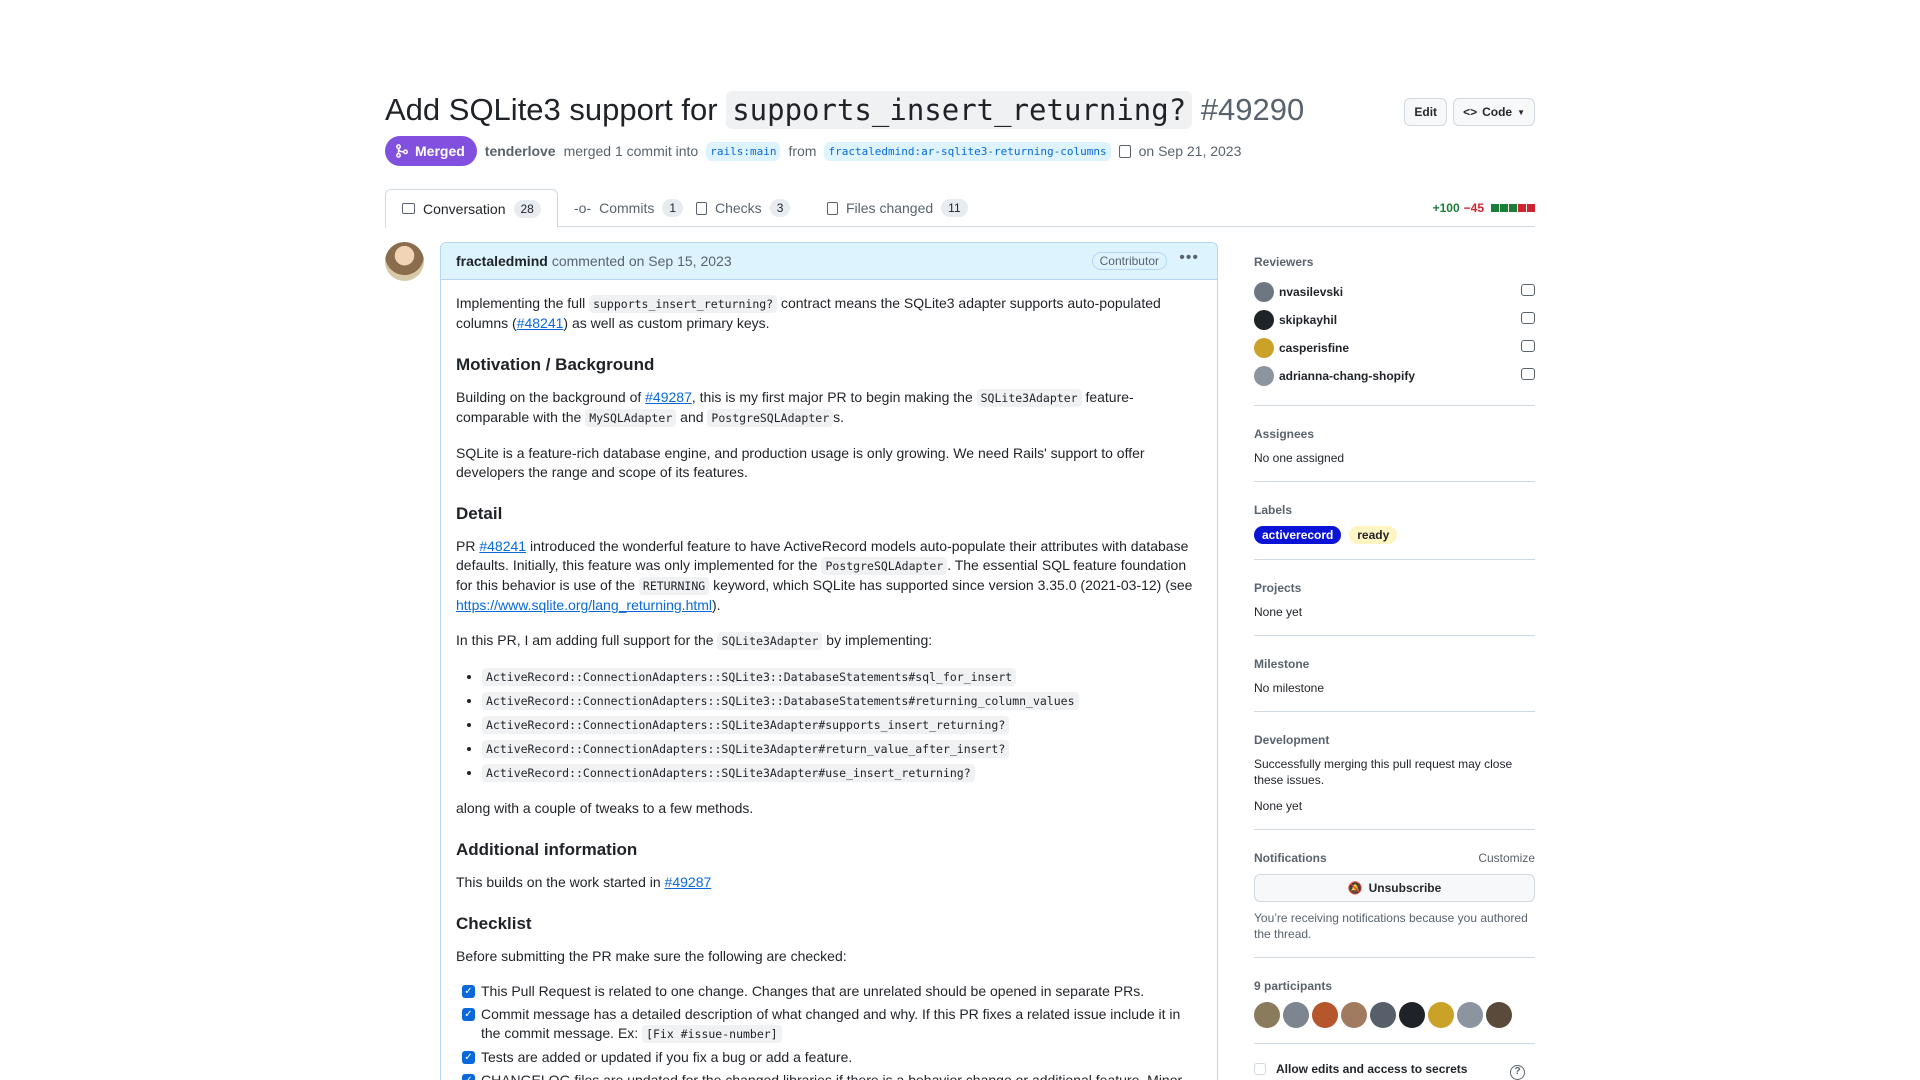 This screenshot has width=1920, height=1080. I want to click on text: Building on the background of, so click(549, 397).